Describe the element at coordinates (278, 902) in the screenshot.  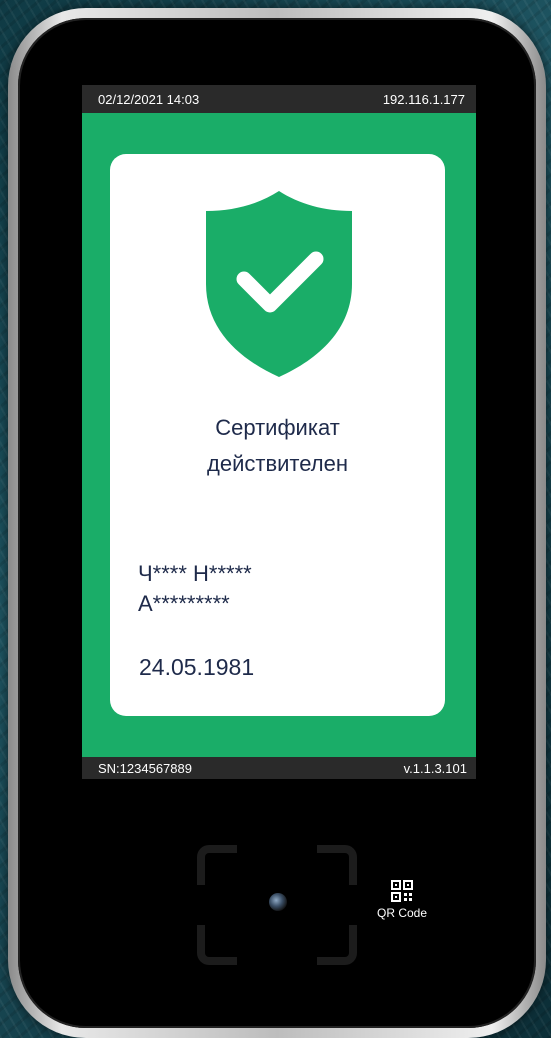
I see `camera-lens-icon` at that location.